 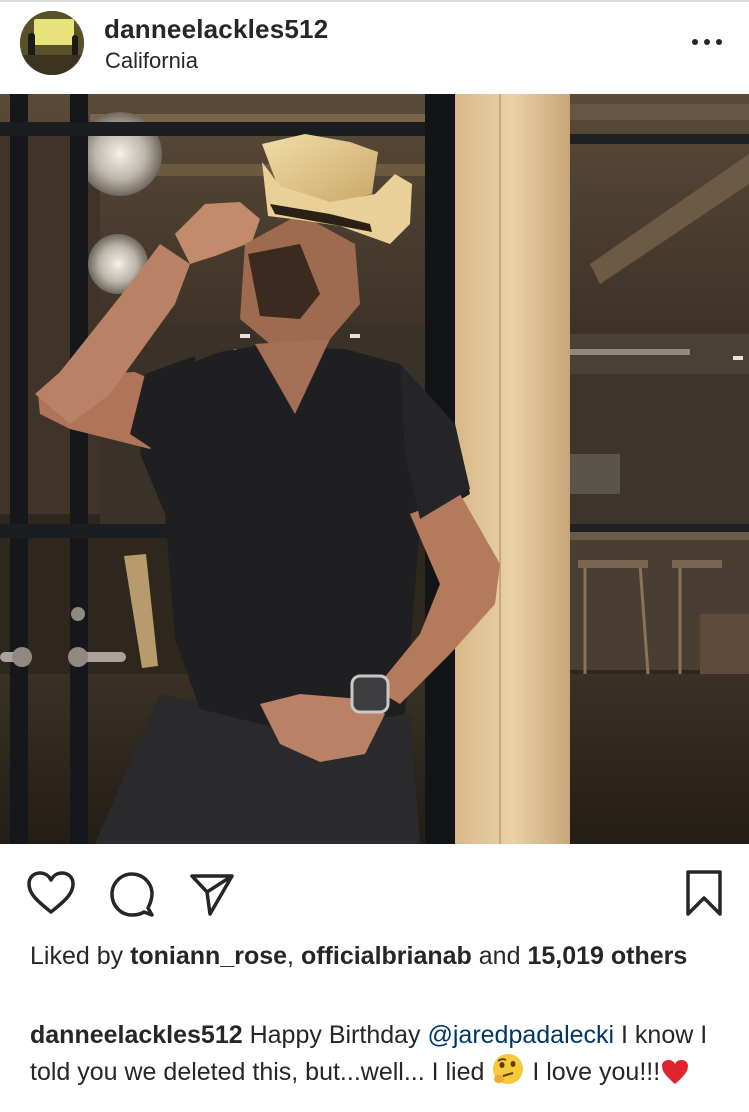 What do you see at coordinates (565, 956) in the screenshot?
I see `likes-count: 15,019` at bounding box center [565, 956].